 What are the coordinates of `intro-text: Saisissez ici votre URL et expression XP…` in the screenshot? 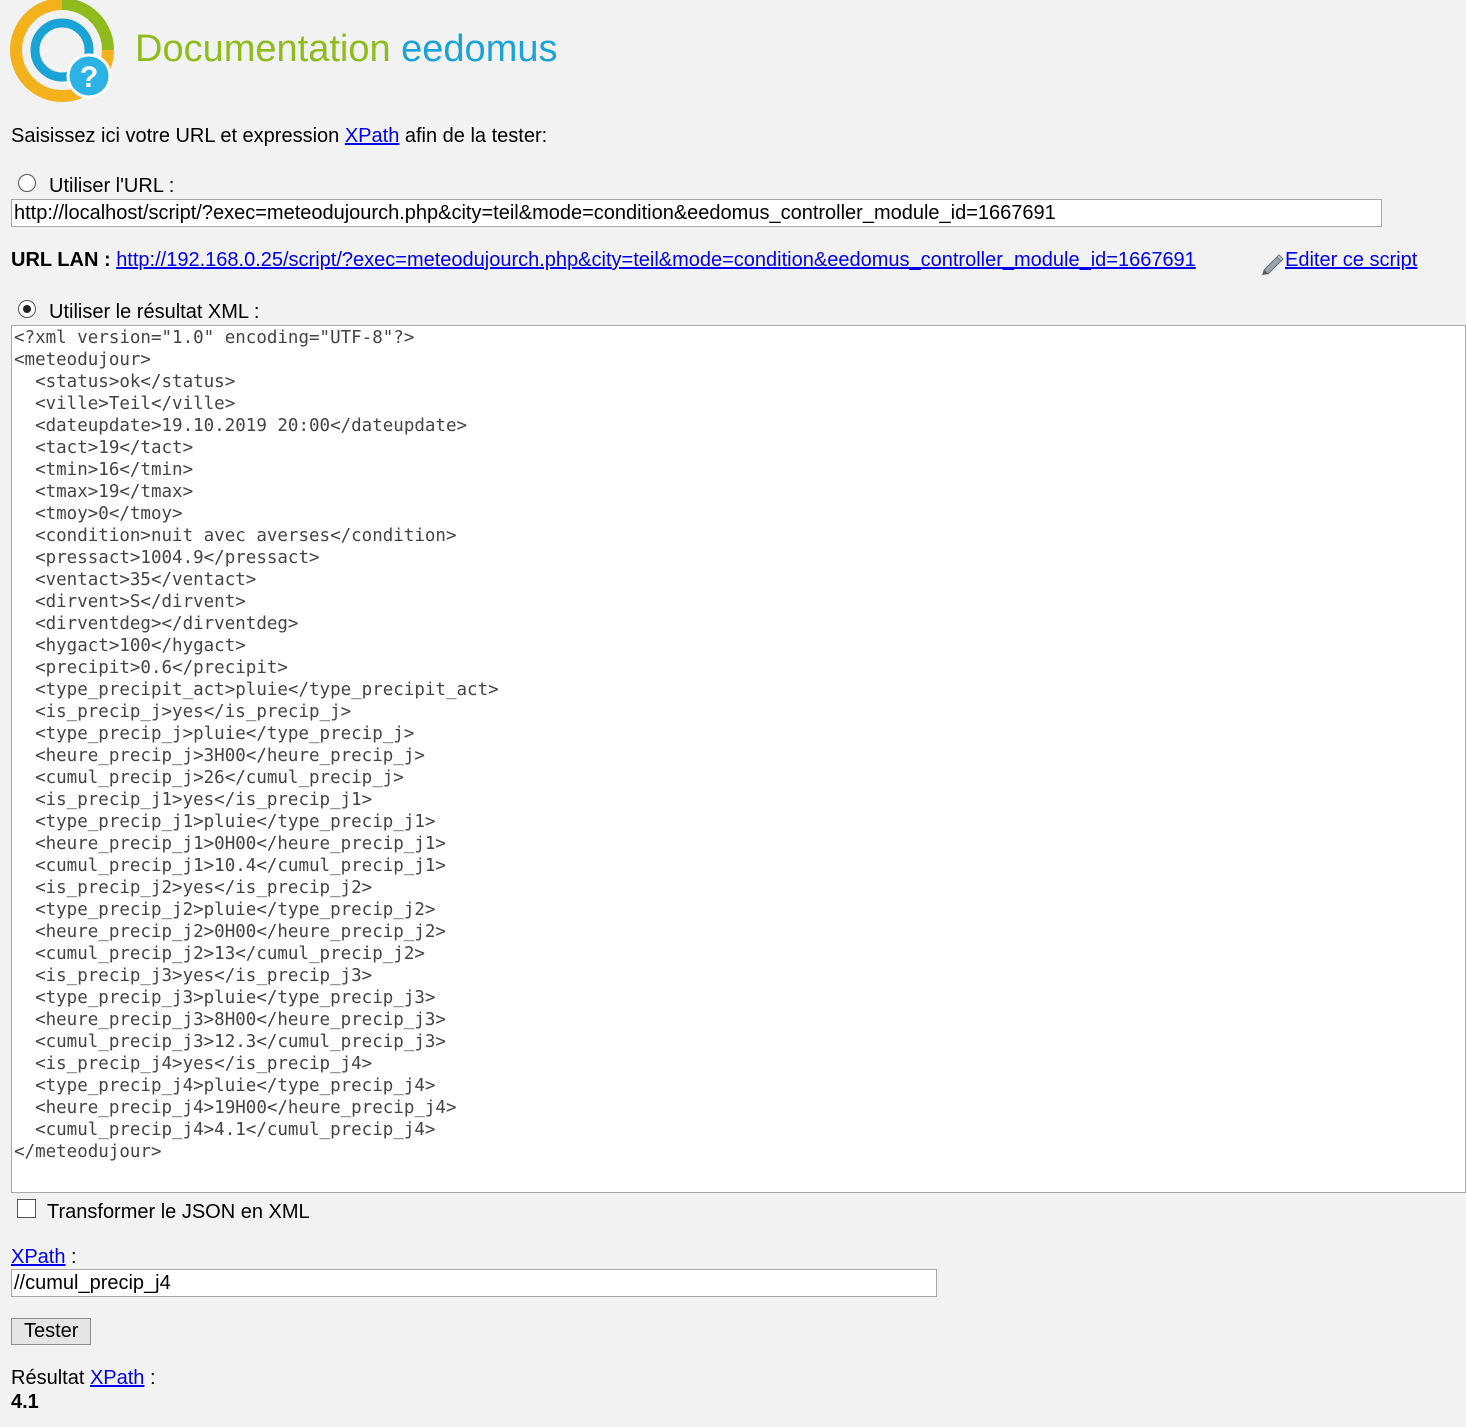 It's located at (279, 136).